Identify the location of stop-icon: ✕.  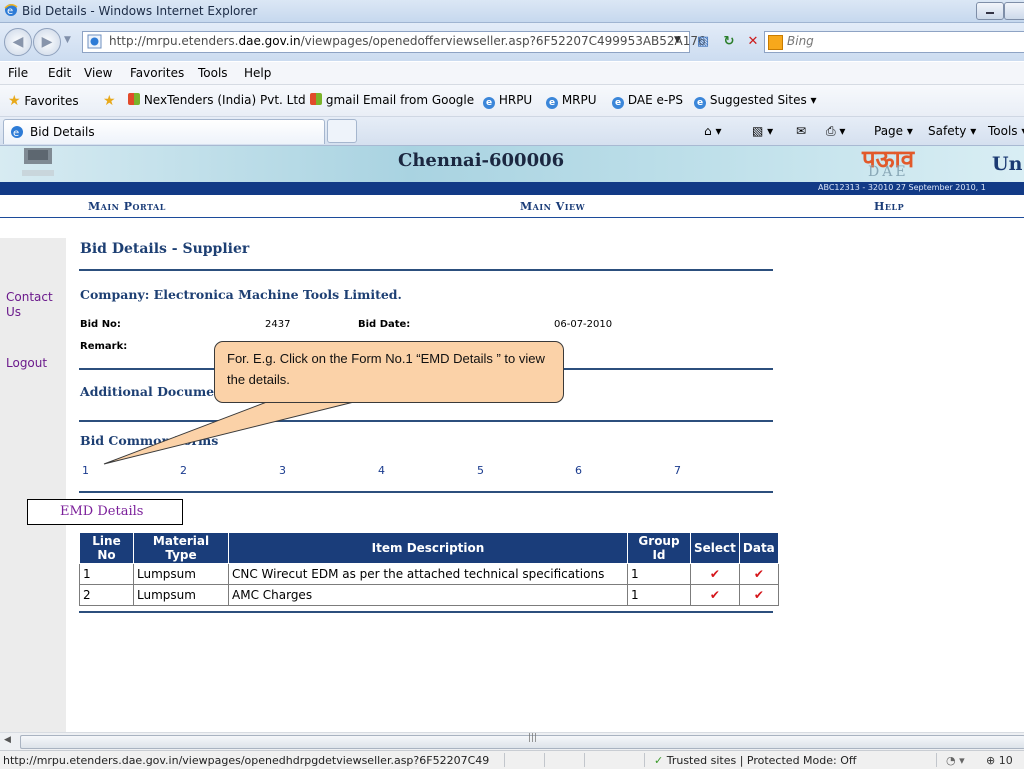
(753, 41).